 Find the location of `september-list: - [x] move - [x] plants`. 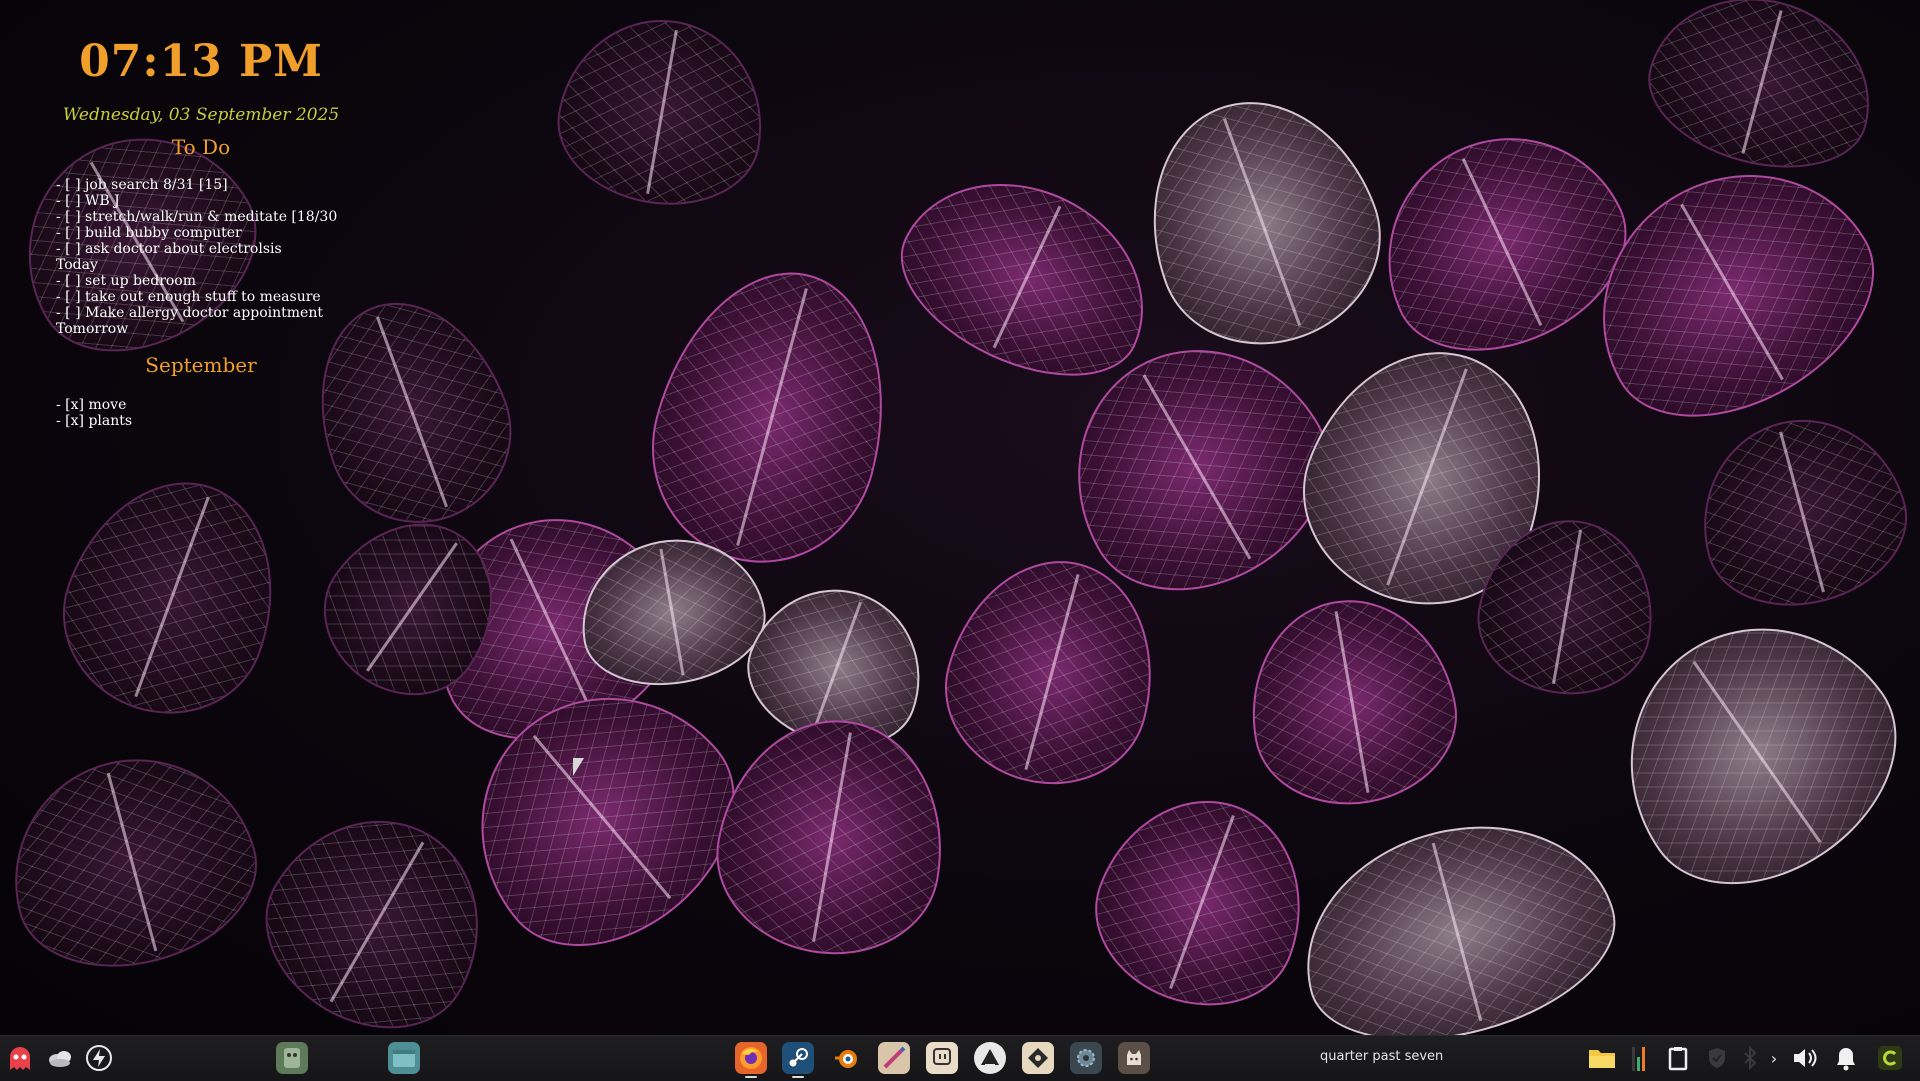

september-list: - [x] move - [x] plants is located at coordinates (203, 413).